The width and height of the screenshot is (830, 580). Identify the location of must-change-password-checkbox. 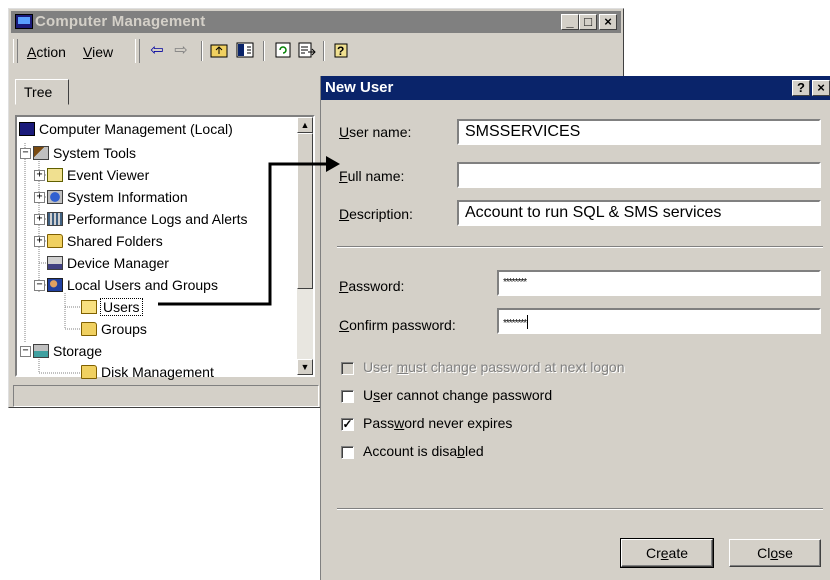
(347, 368).